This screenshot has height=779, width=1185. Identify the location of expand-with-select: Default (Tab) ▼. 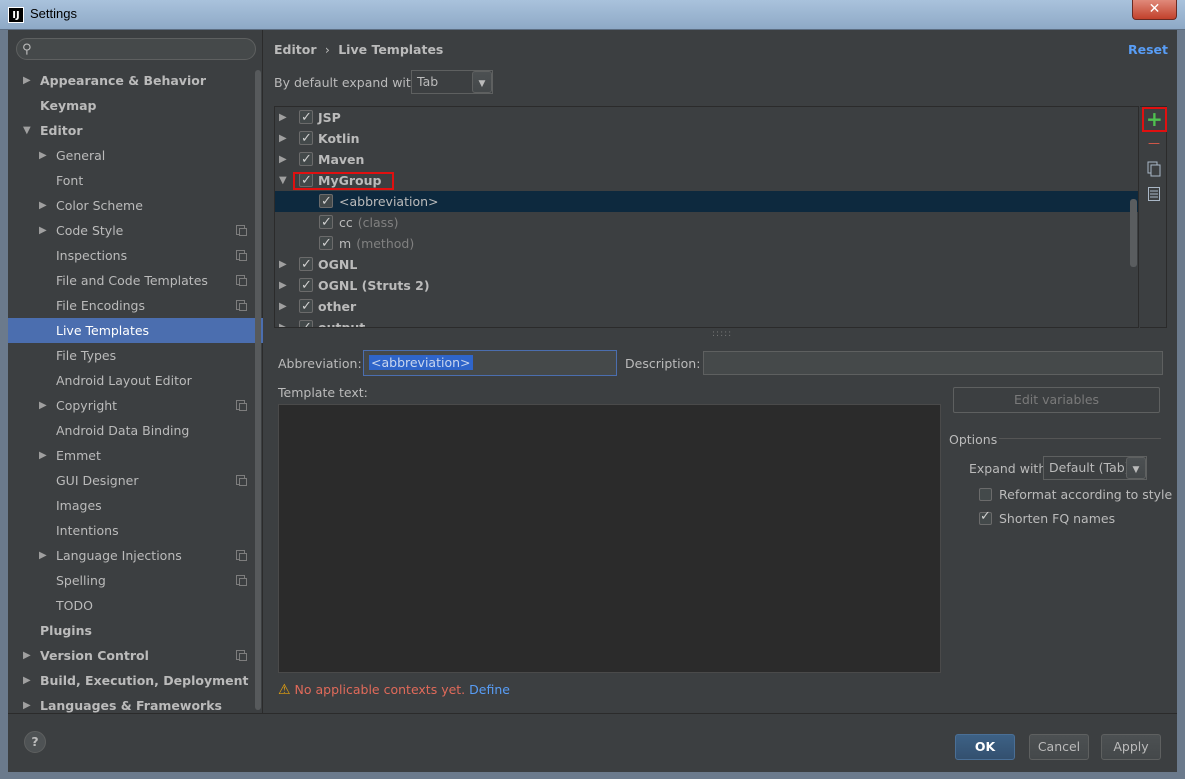
(1095, 468).